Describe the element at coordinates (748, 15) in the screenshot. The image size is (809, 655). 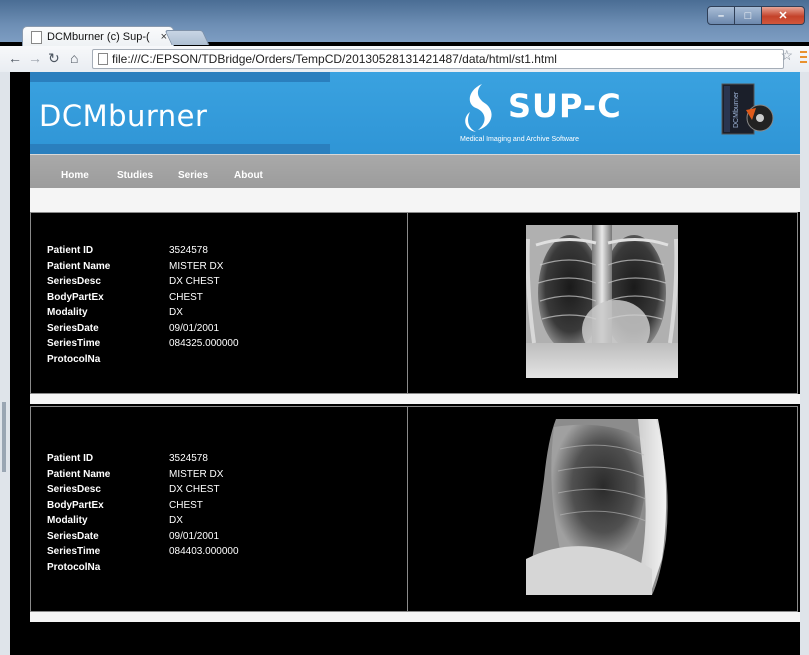
I see `maximize-button: □` at that location.